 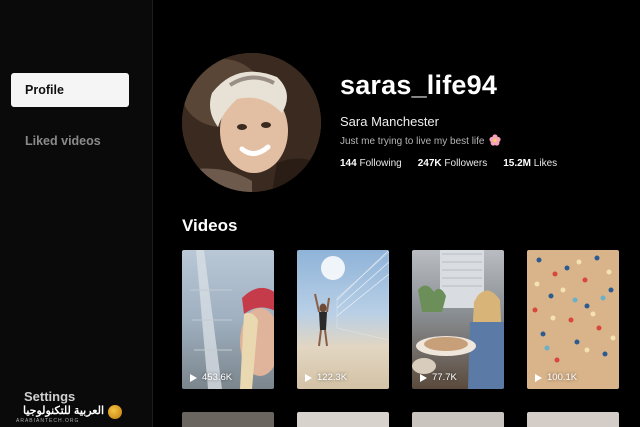 I want to click on profile-stats: 144 Following 247K Followers 15.2M Likes, so click(x=448, y=163).